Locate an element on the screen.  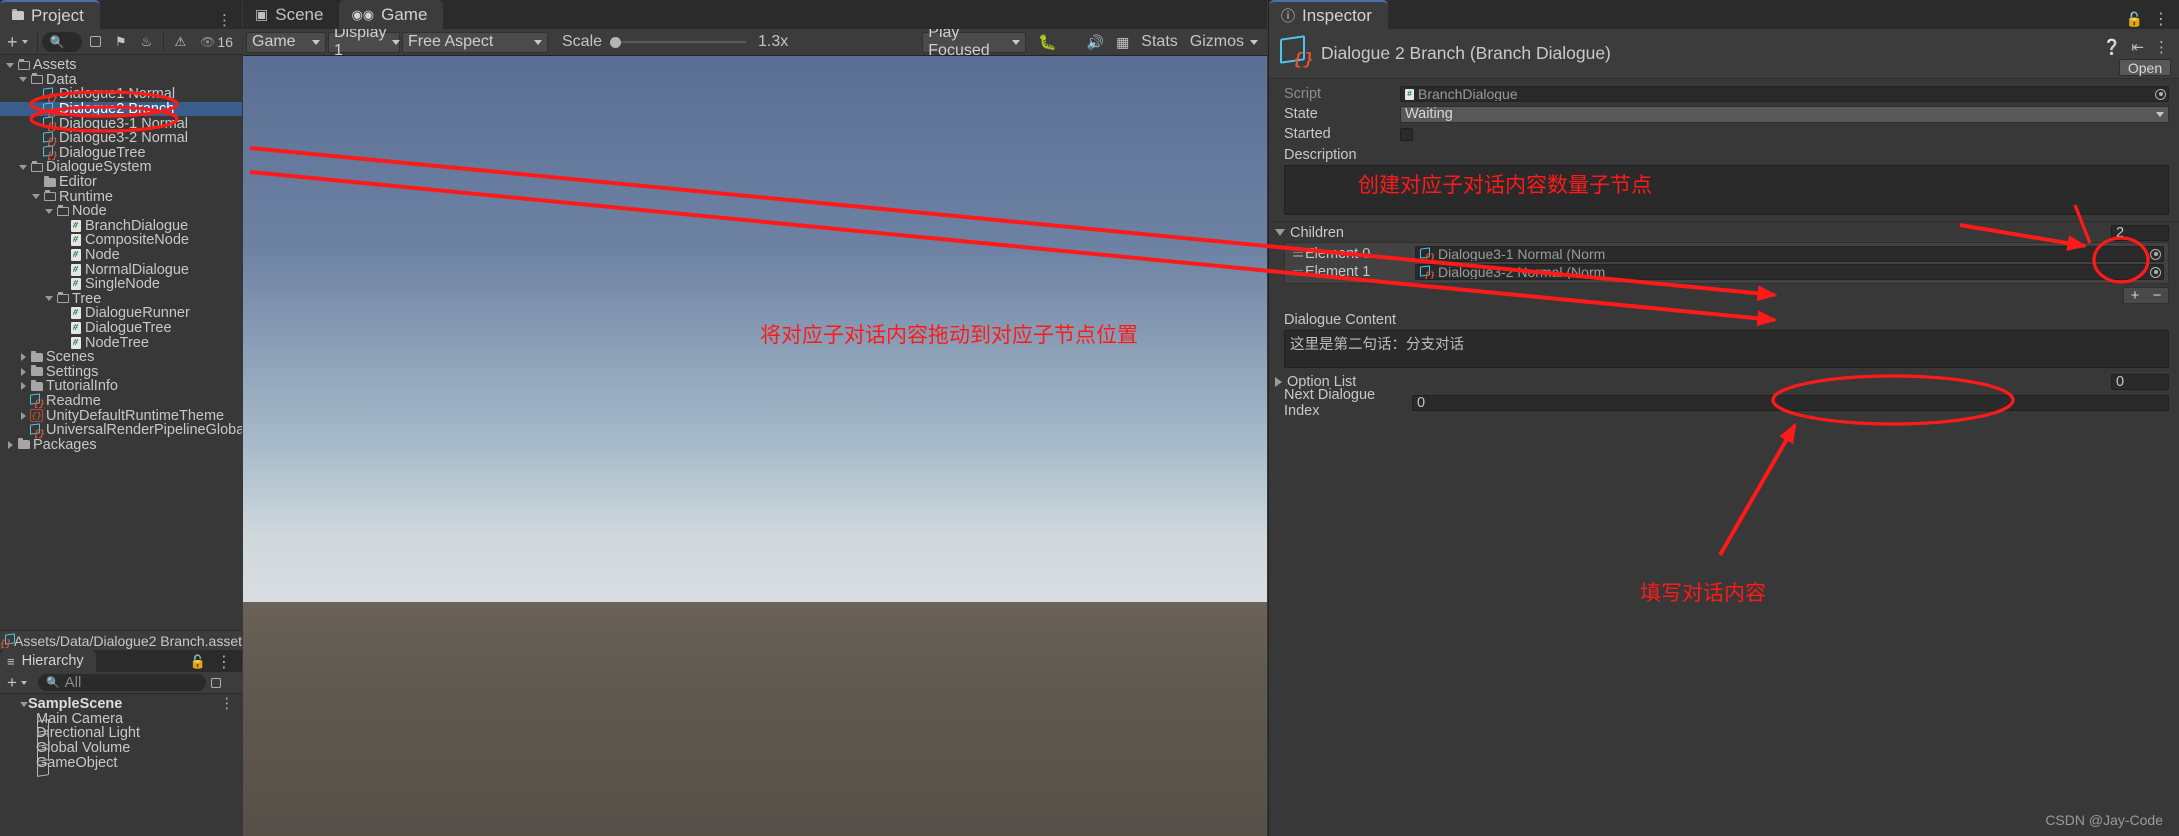
search-expand-button is located at coordinates (95, 41).